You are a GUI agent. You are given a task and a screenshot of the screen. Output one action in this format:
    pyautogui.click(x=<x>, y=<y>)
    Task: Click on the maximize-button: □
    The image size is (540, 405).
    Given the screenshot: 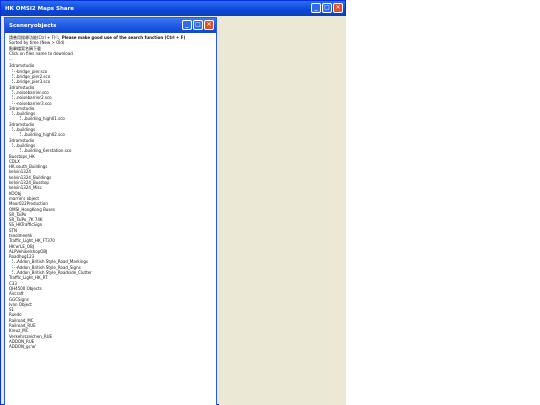 What is the action you would take?
    pyautogui.click(x=327, y=8)
    